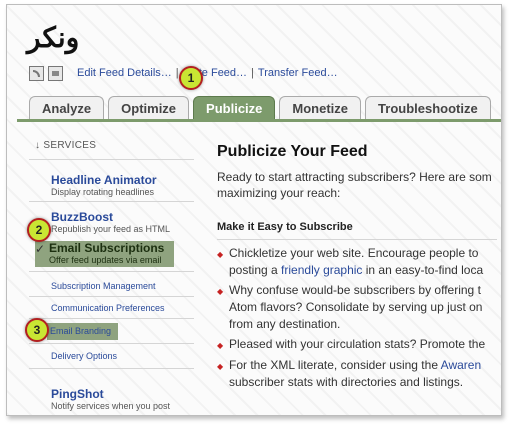 The height and width of the screenshot is (427, 512). Describe the element at coordinates (335, 365) in the screenshot. I see `text: For the XML literate, consider using the` at that location.